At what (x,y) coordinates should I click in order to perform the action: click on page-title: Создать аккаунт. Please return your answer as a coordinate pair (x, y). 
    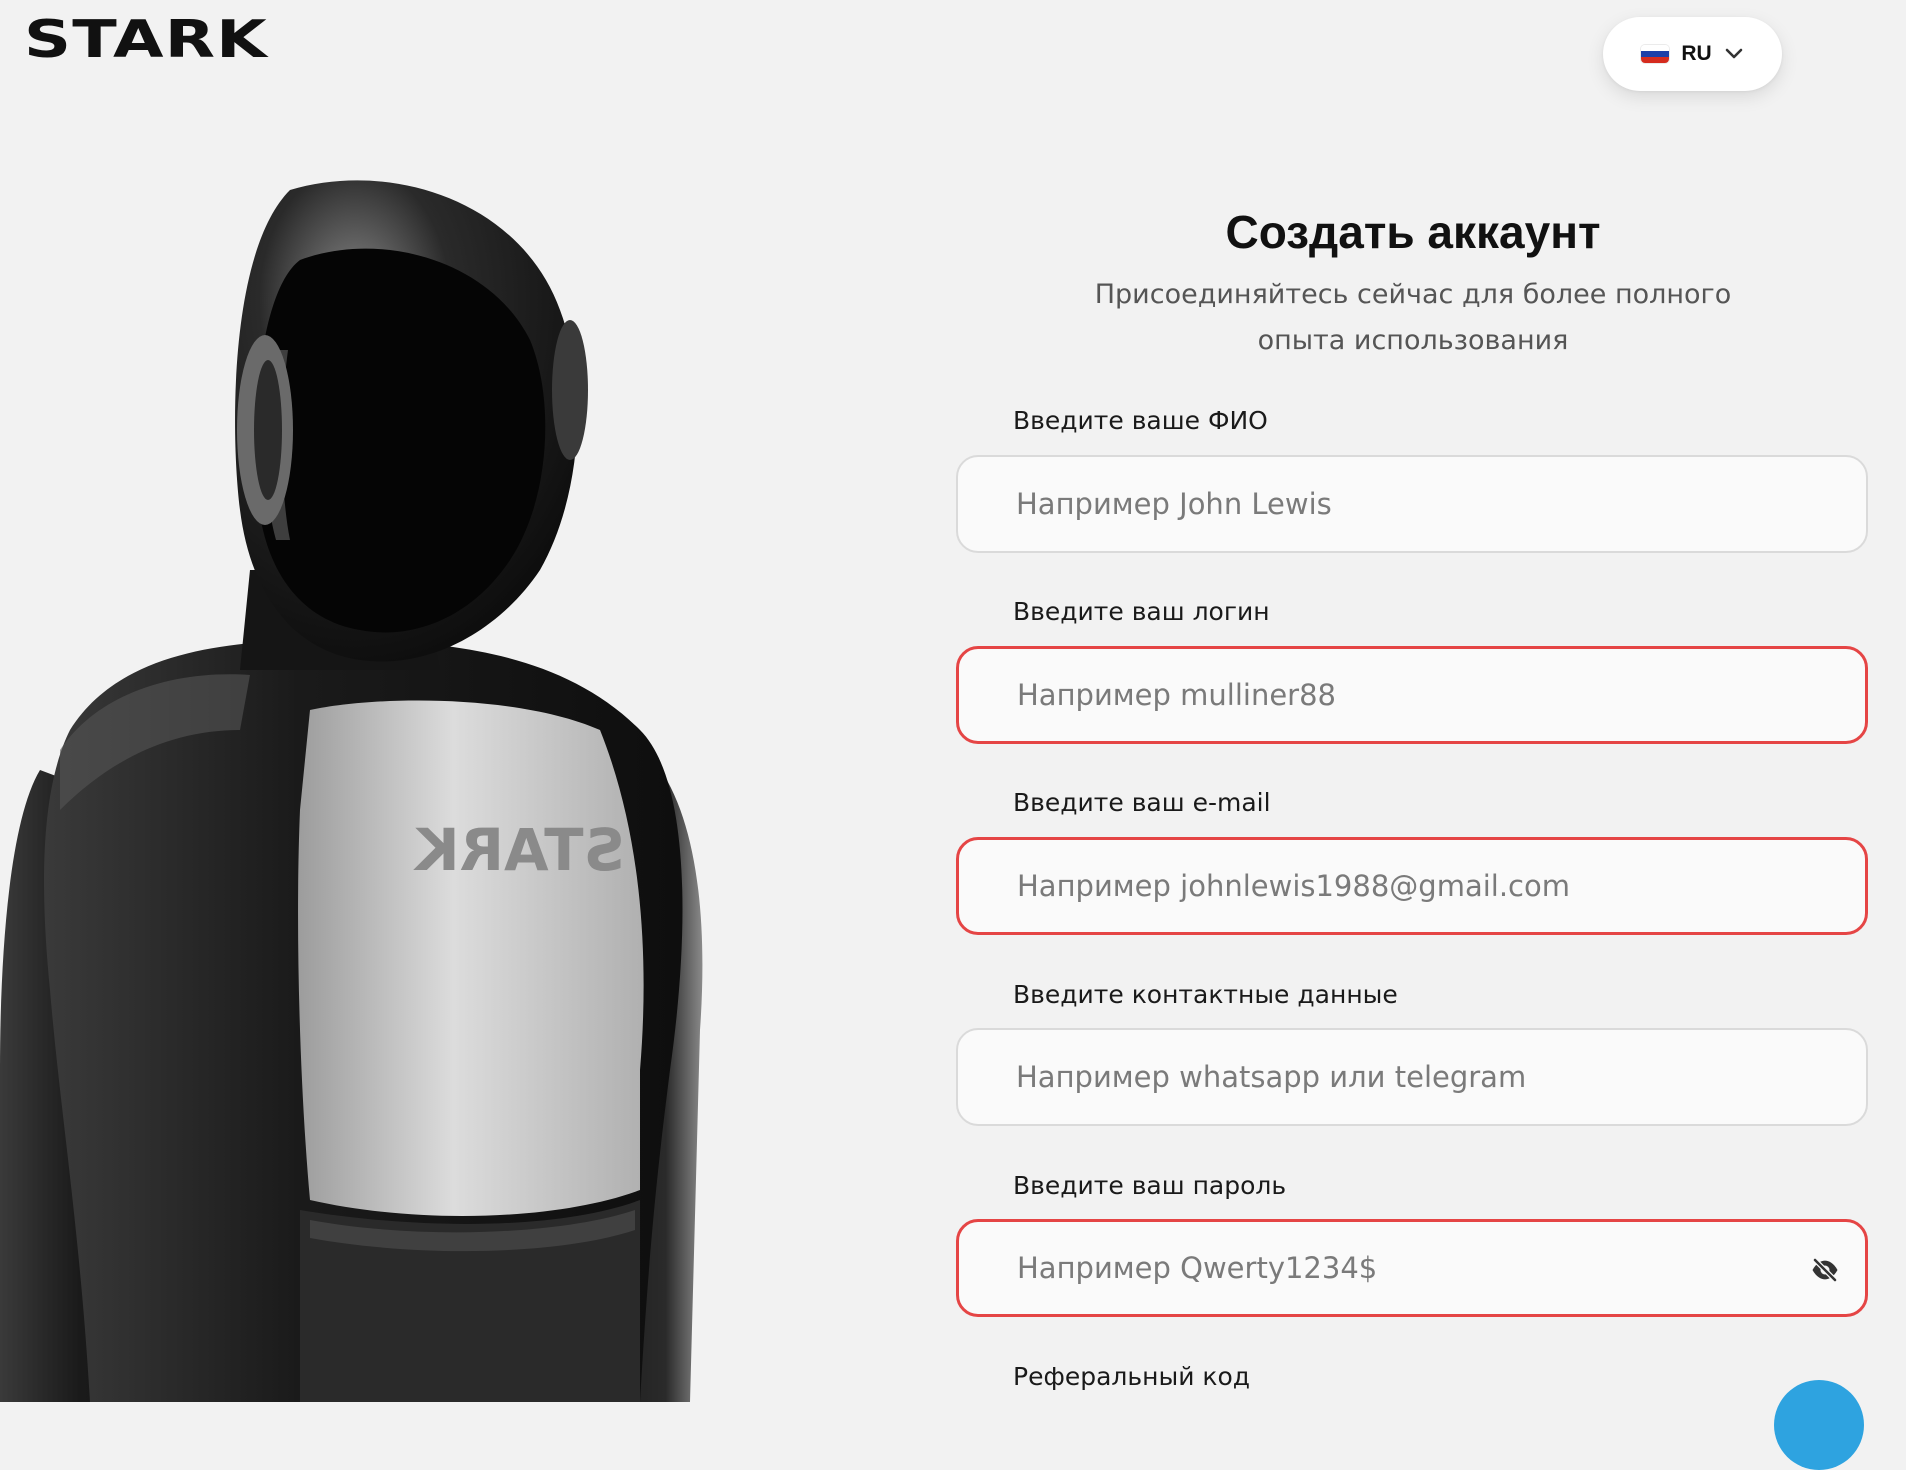
    Looking at the image, I should click on (1413, 232).